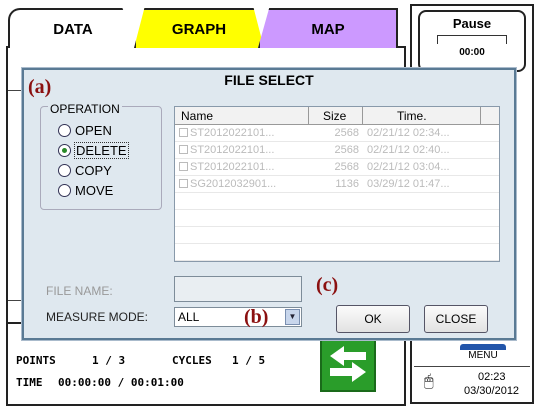  I want to click on time-label: TIME, so click(29, 382).